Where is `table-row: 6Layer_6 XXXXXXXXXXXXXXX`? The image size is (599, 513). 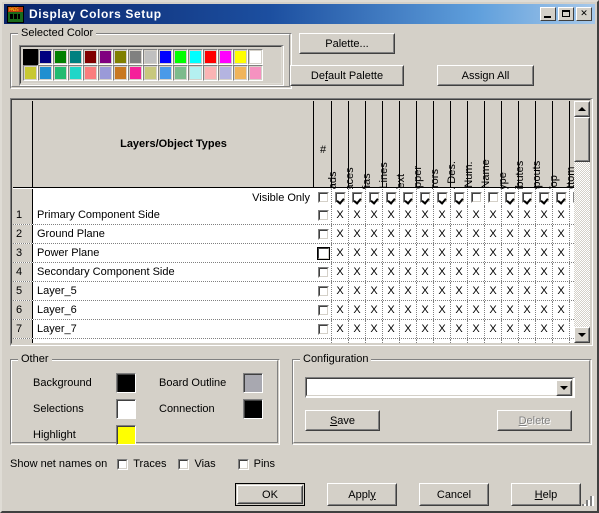
table-row: 6Layer_6 XXXXXXXXXXXXXXX is located at coordinates (293, 310).